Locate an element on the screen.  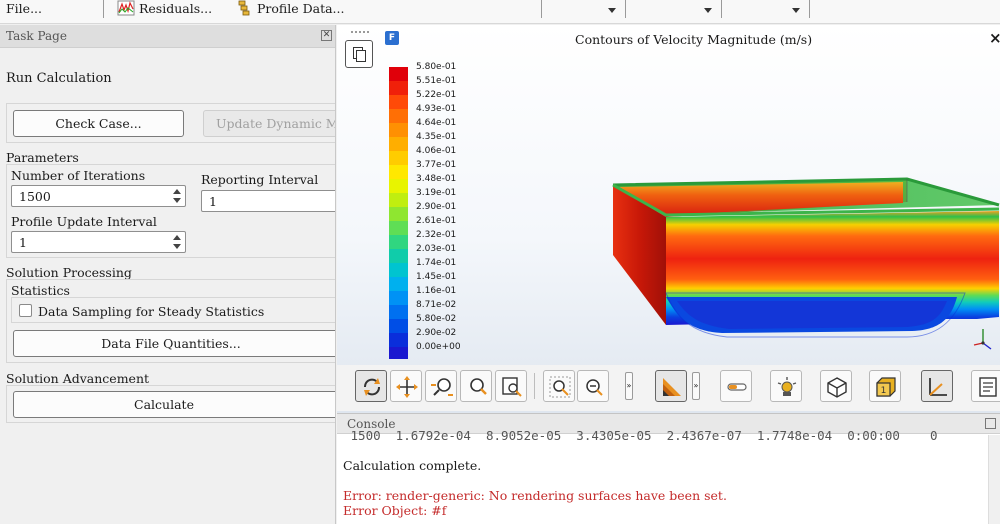
fit-icon is located at coordinates (512, 387).